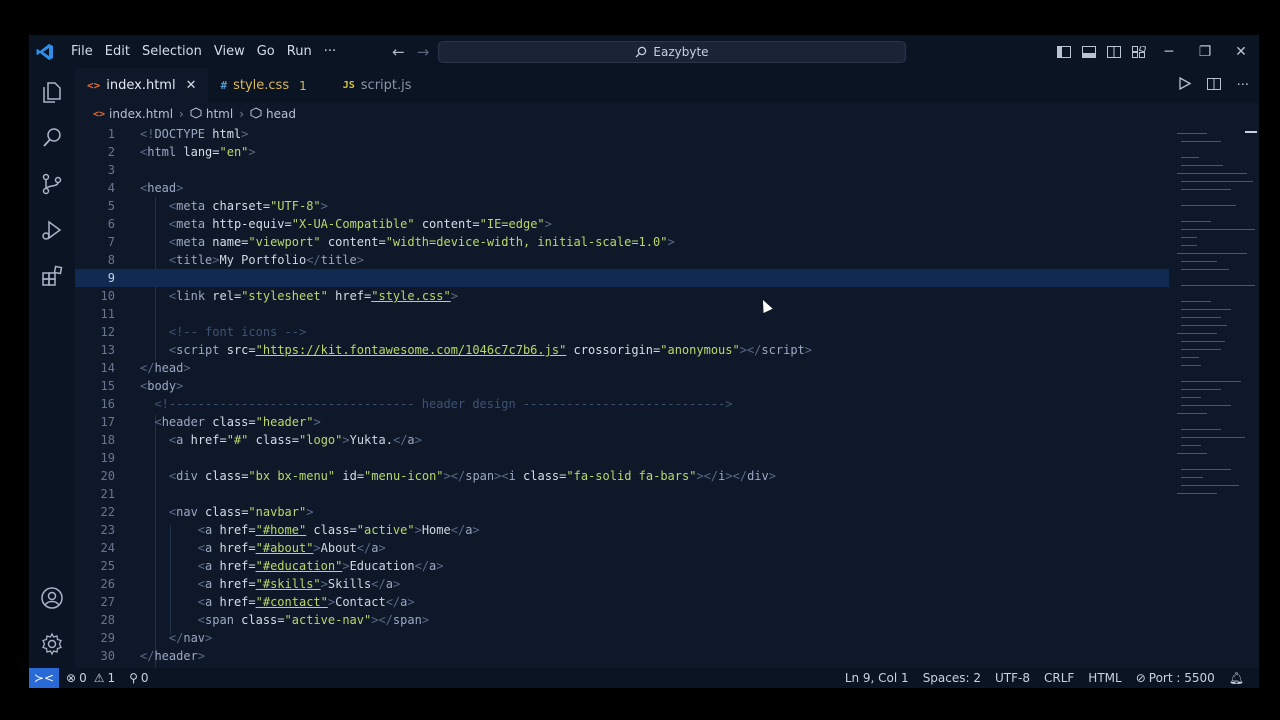  Describe the element at coordinates (303, 85) in the screenshot. I see `problem-count-badge: 1` at that location.